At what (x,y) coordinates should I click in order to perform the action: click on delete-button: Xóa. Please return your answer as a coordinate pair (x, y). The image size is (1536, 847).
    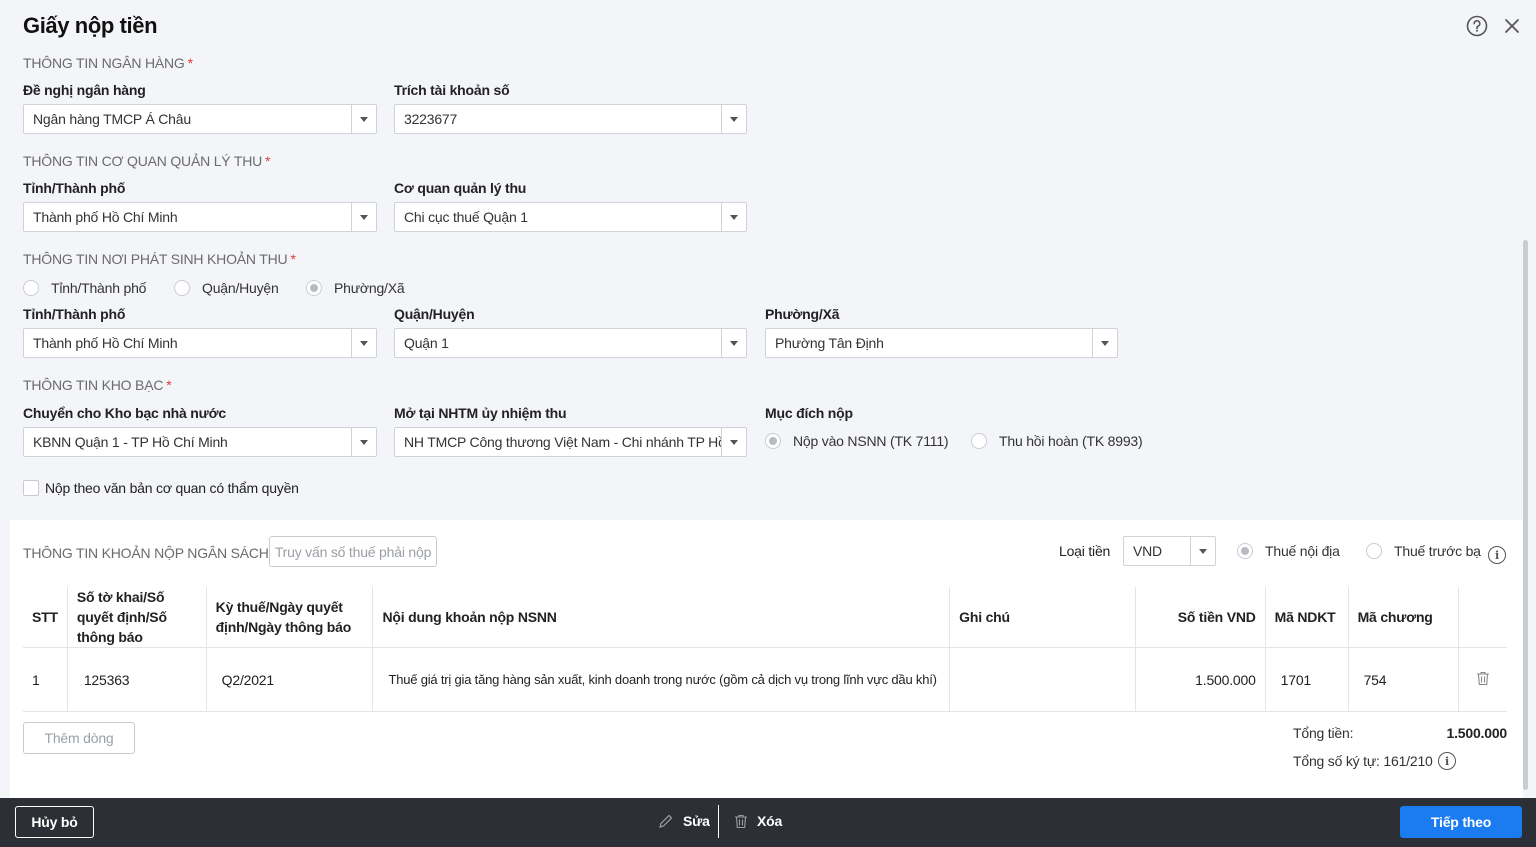
    Looking at the image, I should click on (758, 821).